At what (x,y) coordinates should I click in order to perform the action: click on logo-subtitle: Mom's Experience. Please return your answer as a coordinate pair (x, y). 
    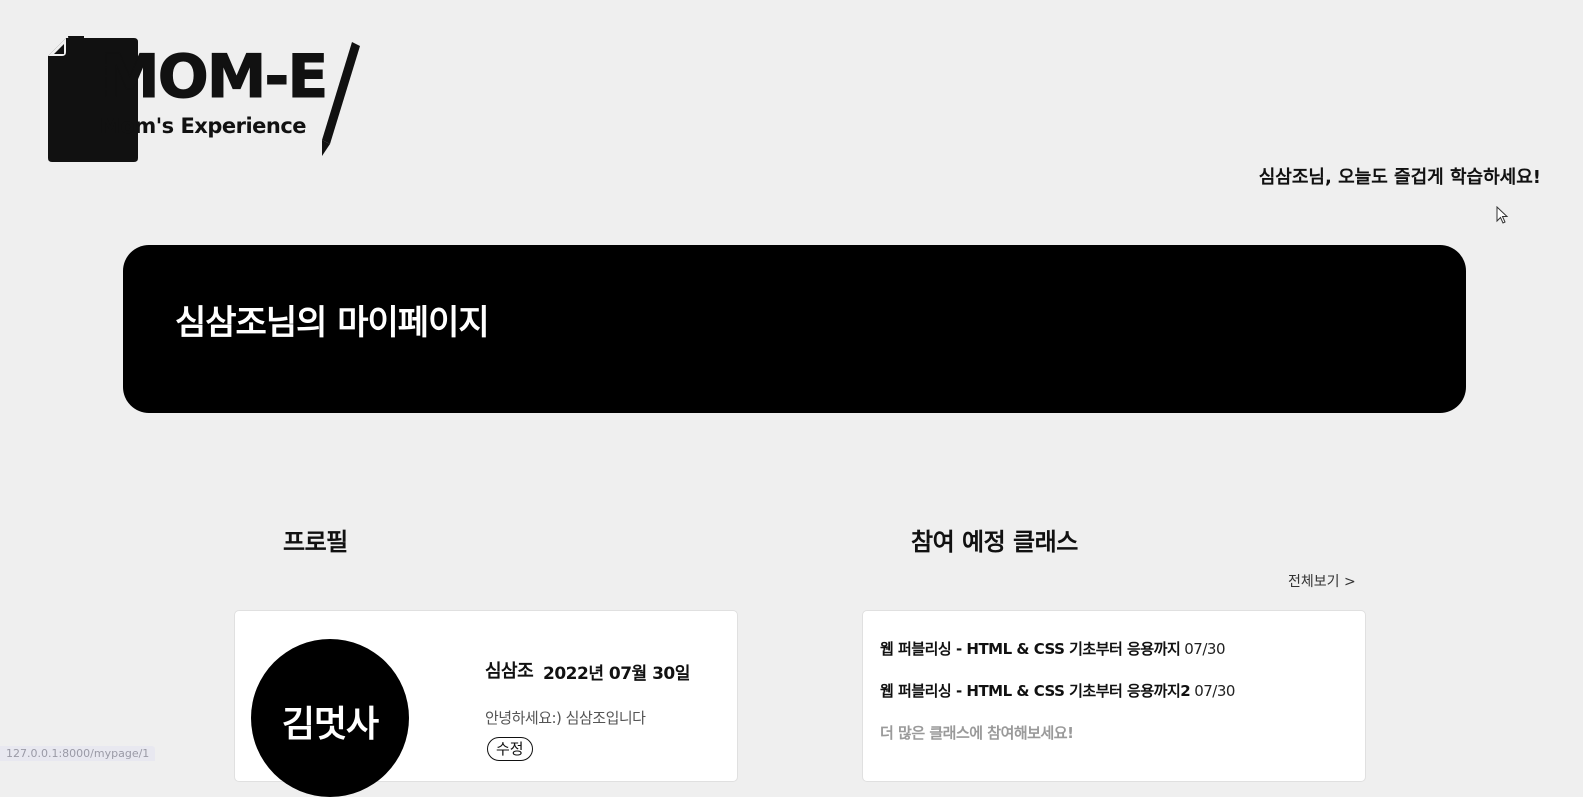
    Looking at the image, I should click on (203, 126).